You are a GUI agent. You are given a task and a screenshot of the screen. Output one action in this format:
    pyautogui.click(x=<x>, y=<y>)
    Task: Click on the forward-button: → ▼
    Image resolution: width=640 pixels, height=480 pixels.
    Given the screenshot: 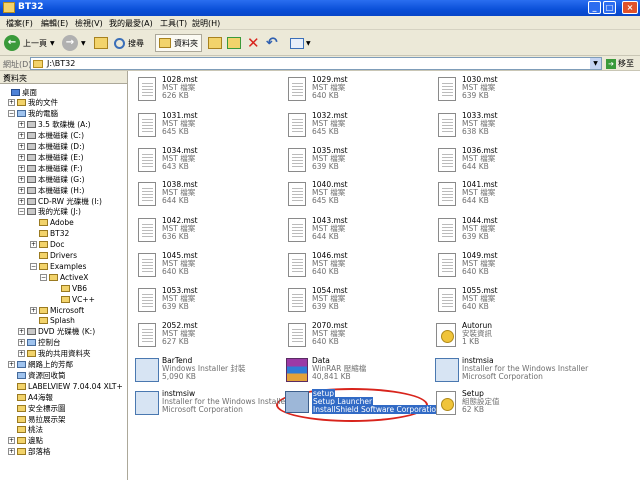 What is the action you would take?
    pyautogui.click(x=74, y=43)
    